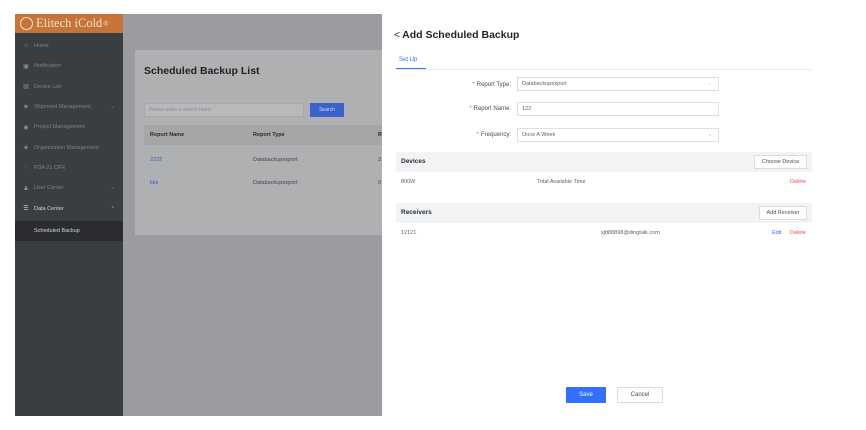 This screenshot has width=866, height=430. Describe the element at coordinates (49, 208) in the screenshot. I see `sidebar-item-label: Data Center` at that location.